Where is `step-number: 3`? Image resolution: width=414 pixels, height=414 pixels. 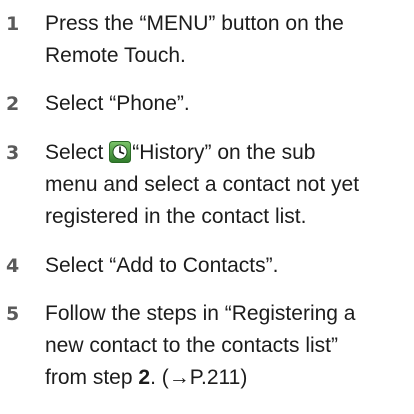 step-number: 3 is located at coordinates (13, 153).